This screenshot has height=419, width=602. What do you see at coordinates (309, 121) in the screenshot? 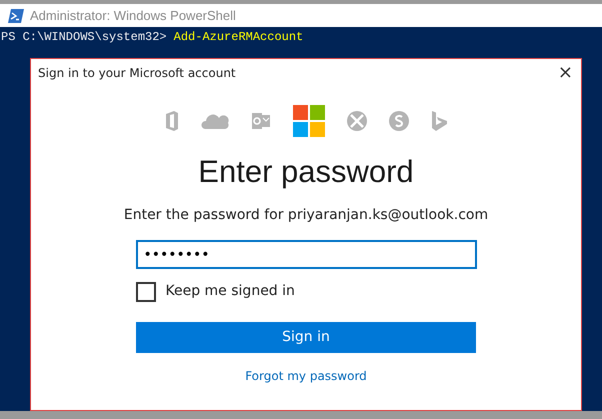
I see `windows-logo-icon` at bounding box center [309, 121].